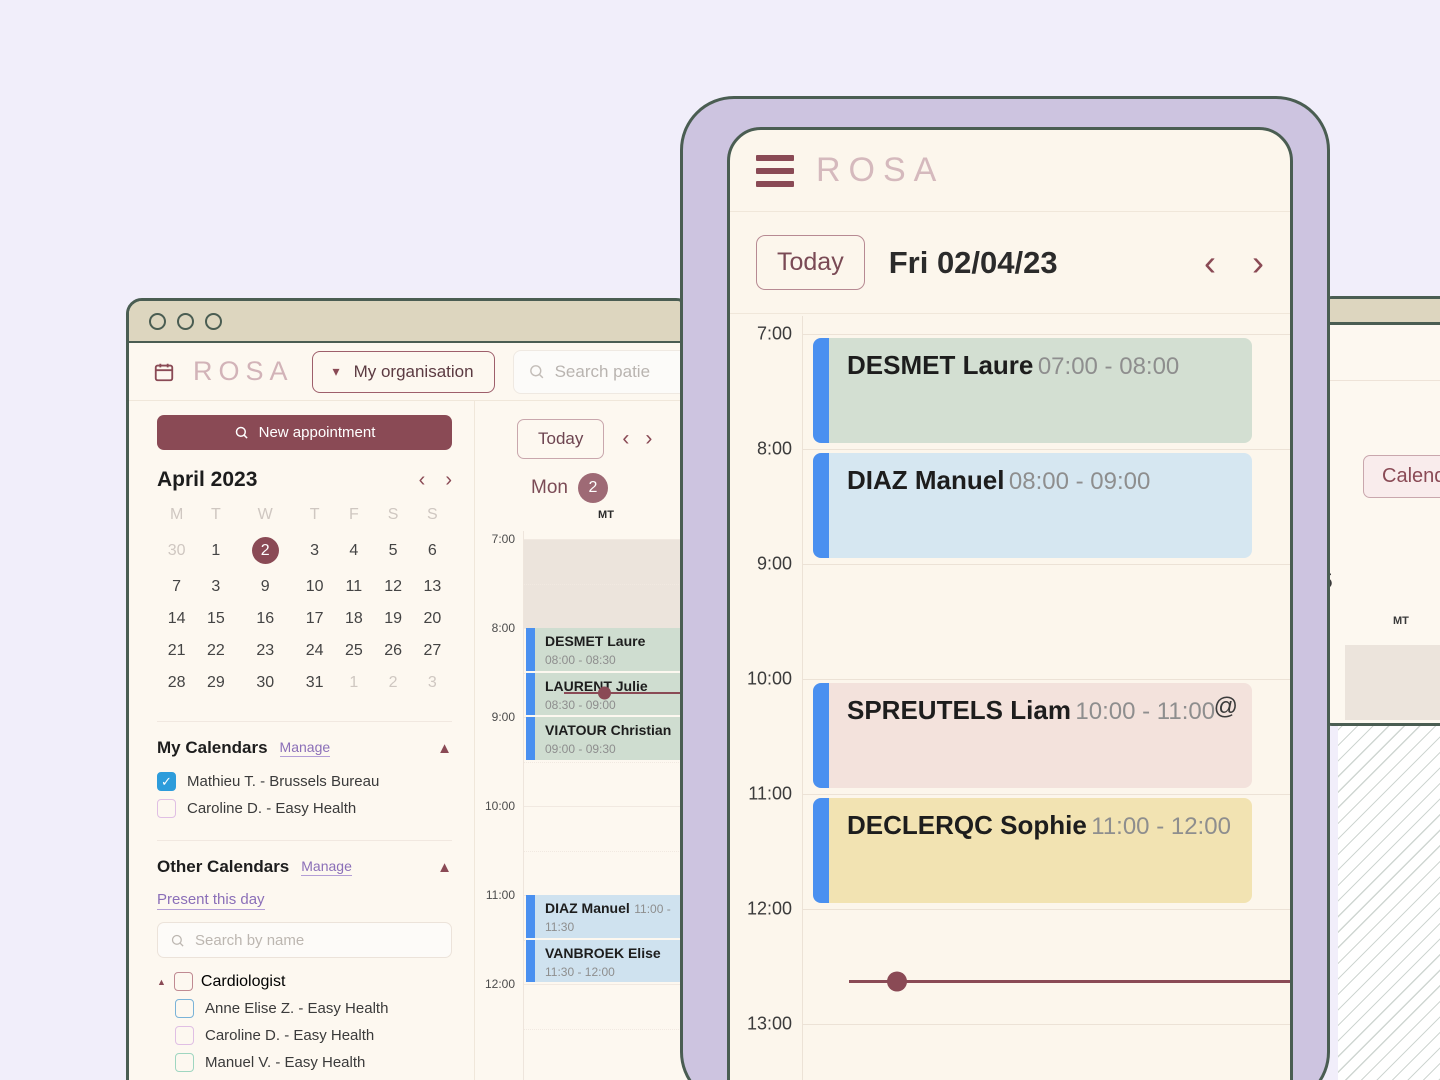  What do you see at coordinates (959, 710) in the screenshot?
I see `appointment-patient-name: SPREUTELS Liam` at bounding box center [959, 710].